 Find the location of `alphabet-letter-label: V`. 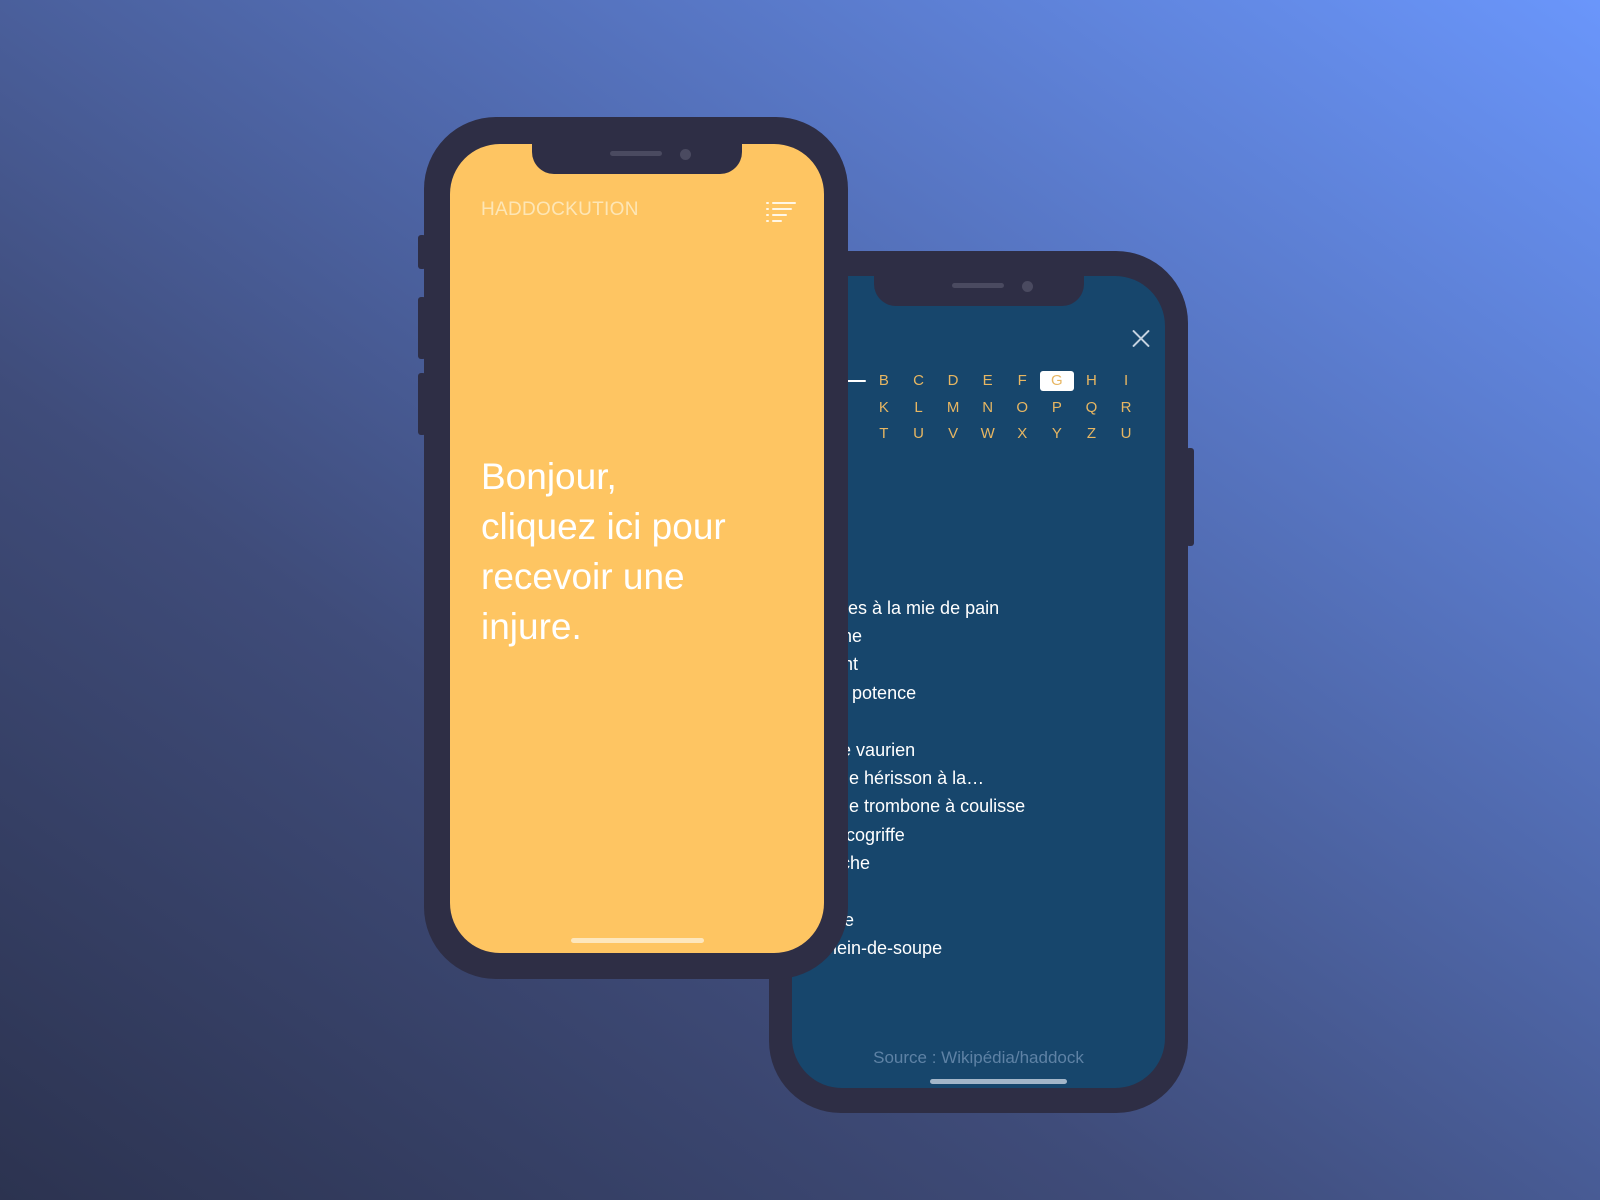

alphabet-letter-label: V is located at coordinates (953, 434).